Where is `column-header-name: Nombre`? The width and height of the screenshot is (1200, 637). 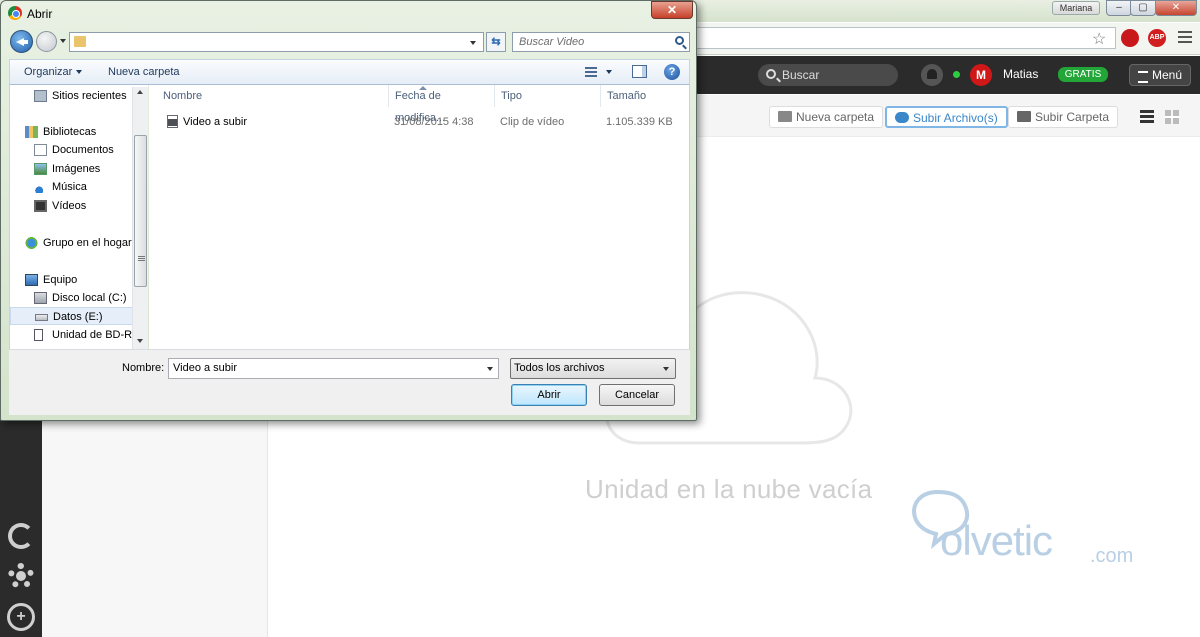 column-header-name: Nombre is located at coordinates (273, 96).